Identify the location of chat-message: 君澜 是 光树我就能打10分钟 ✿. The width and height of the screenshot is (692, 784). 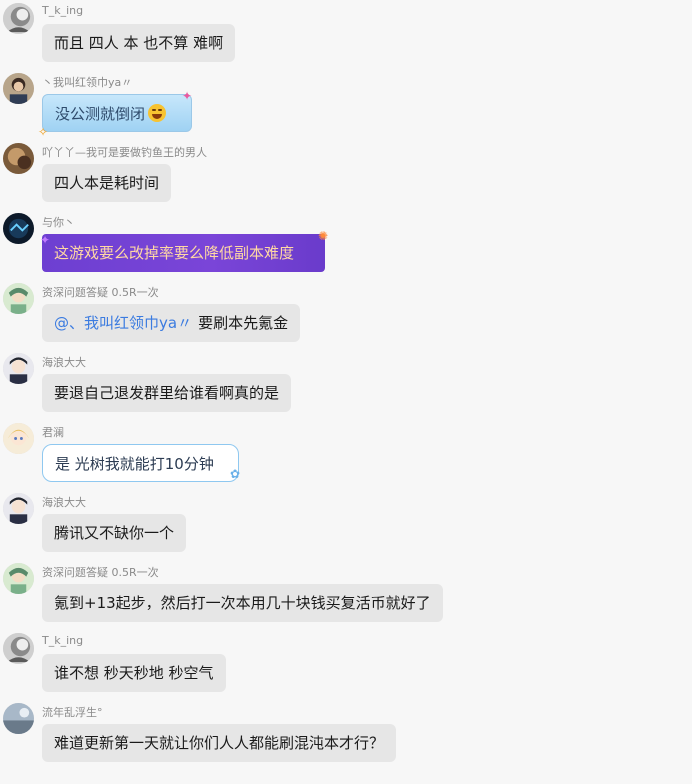
(346, 454).